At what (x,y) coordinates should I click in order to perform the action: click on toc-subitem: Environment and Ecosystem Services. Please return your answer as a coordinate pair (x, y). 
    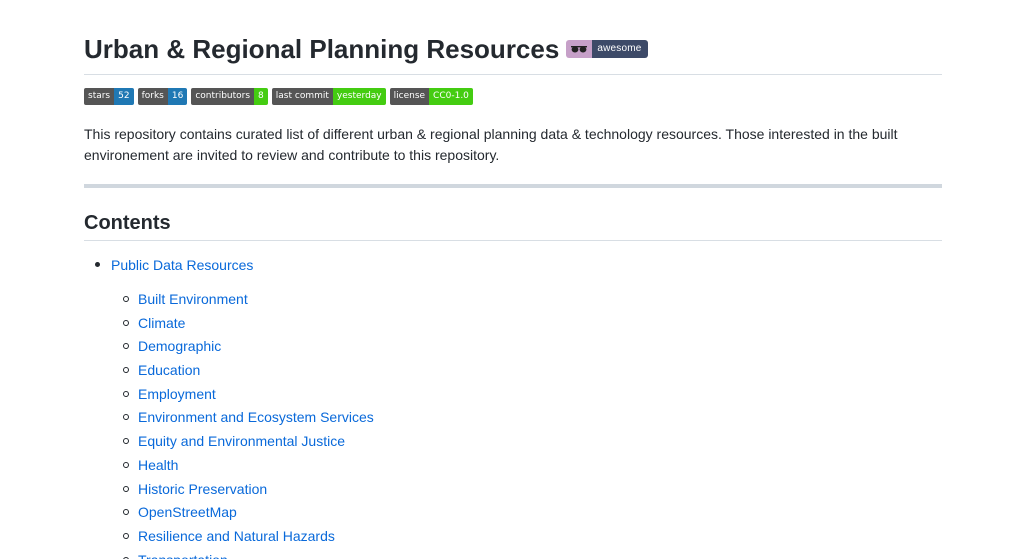
    Looking at the image, I should click on (242, 419).